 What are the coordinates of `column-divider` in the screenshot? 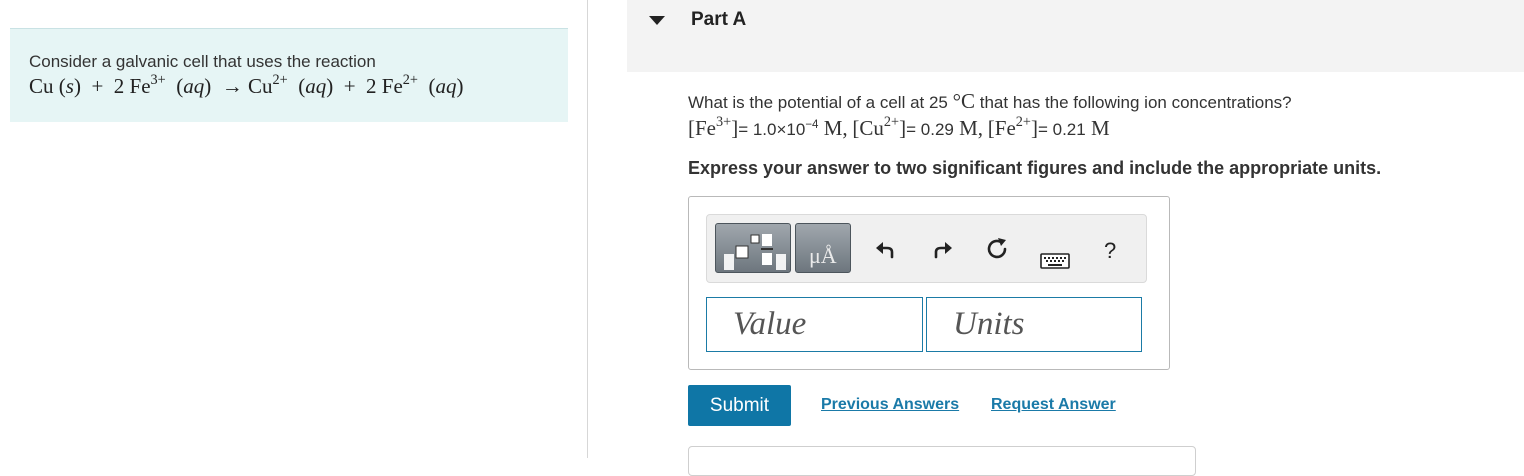 It's located at (587, 229).